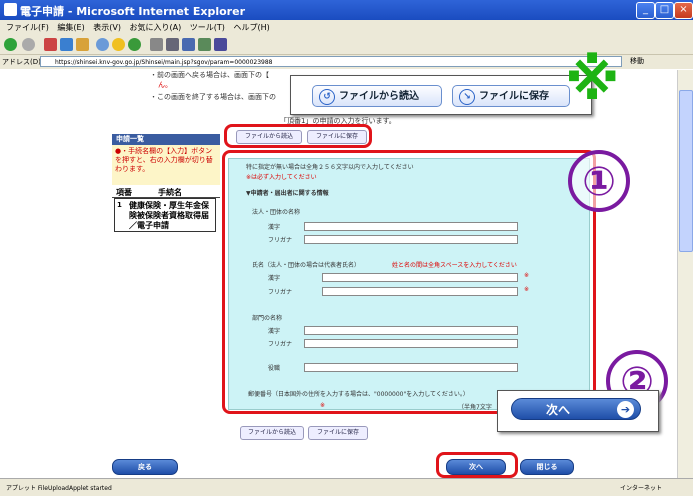  I want to click on asterisk-callout: ※, so click(592, 80).